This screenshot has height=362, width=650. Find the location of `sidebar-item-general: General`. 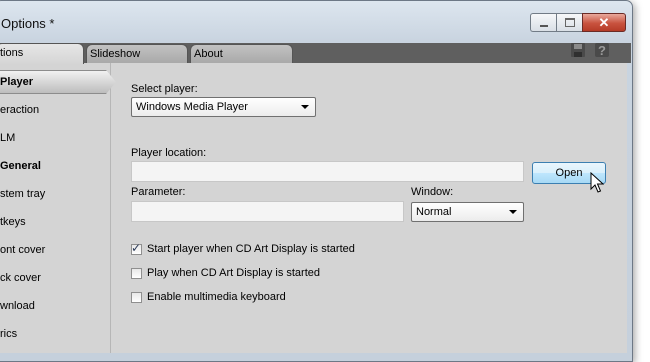

sidebar-item-general: General is located at coordinates (20, 166).